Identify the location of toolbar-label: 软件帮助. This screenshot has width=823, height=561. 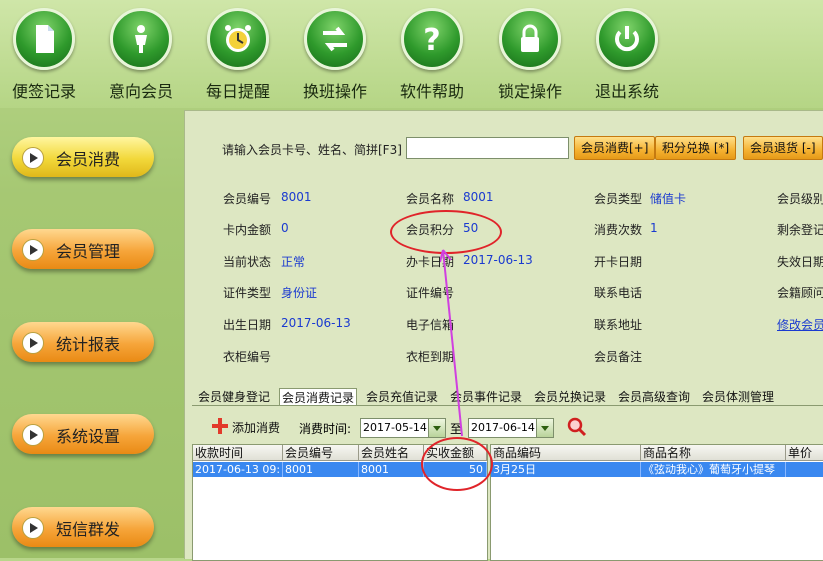
(431, 91).